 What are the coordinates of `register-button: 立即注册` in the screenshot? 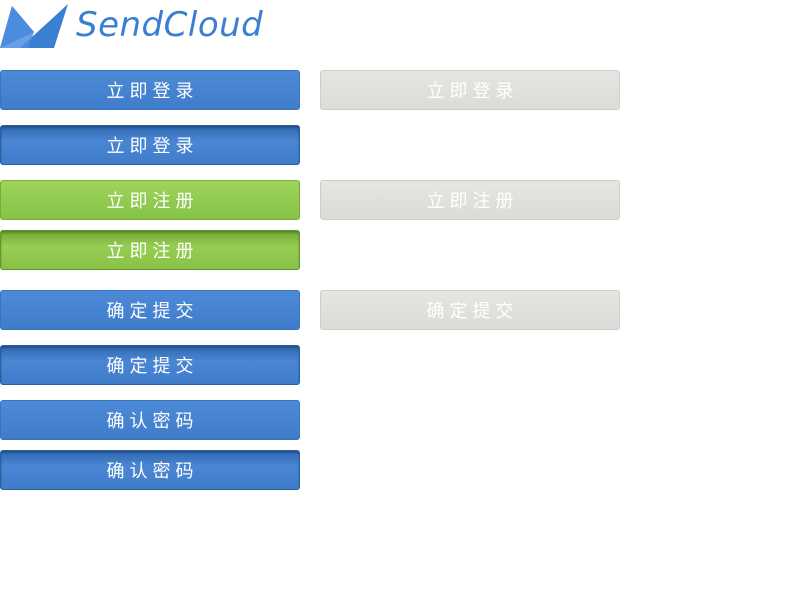 It's located at (150, 200).